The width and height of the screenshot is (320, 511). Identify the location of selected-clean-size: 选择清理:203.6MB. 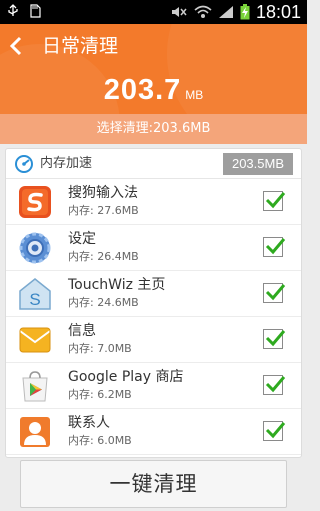
(153, 129).